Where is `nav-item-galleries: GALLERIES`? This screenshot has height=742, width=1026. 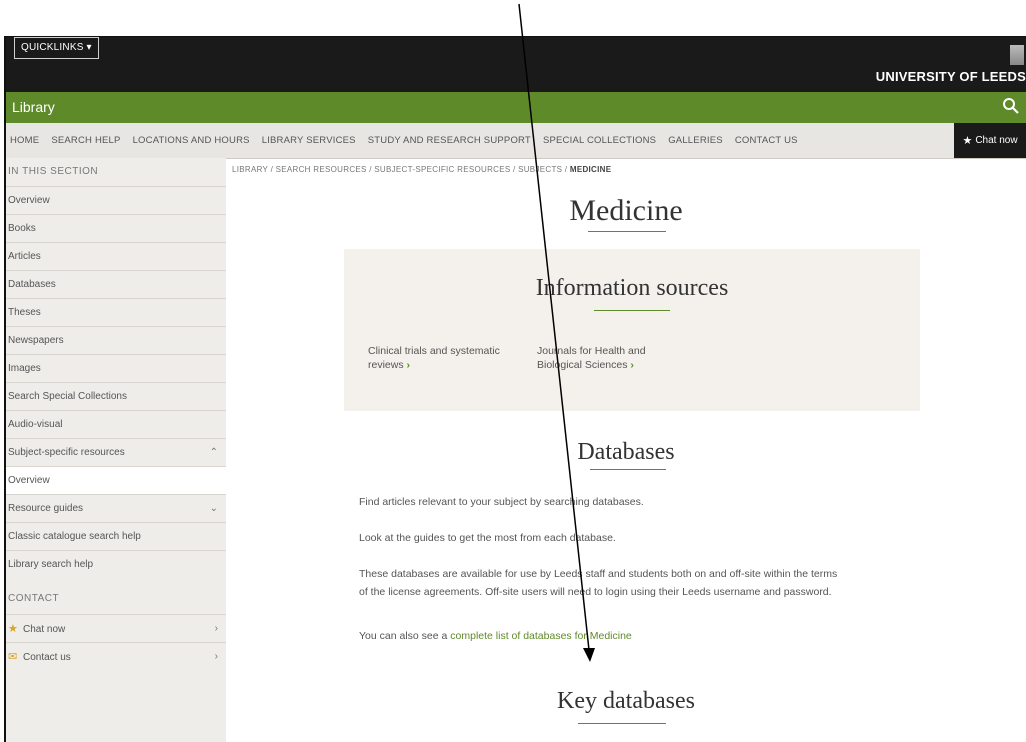 nav-item-galleries: GALLERIES is located at coordinates (695, 140).